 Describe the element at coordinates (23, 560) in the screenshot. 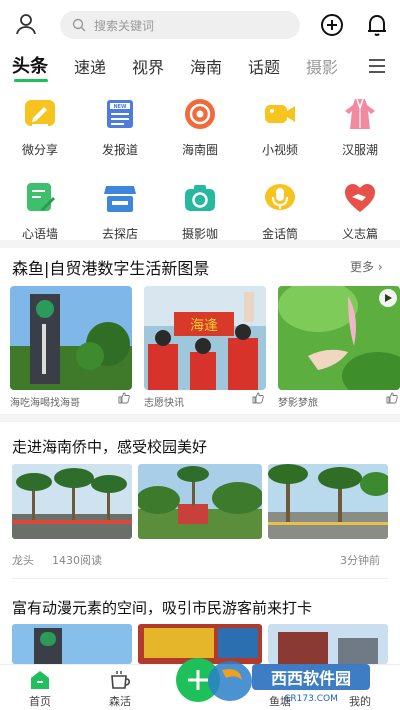

I see `article-source: 龙头` at that location.